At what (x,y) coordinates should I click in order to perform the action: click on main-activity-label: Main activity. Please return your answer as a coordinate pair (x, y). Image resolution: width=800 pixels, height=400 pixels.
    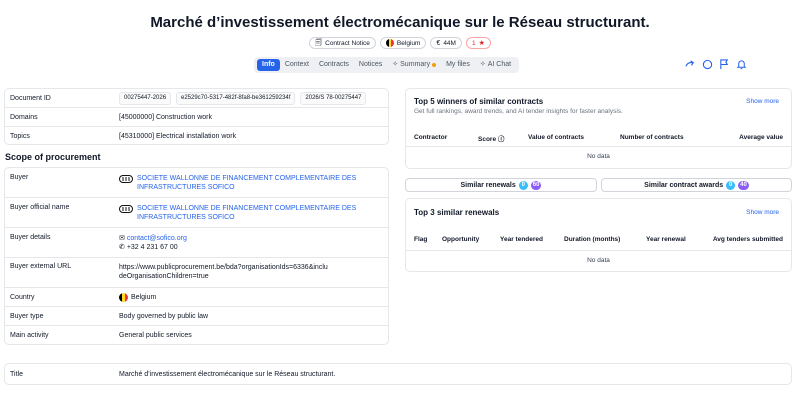
    Looking at the image, I should click on (29, 335).